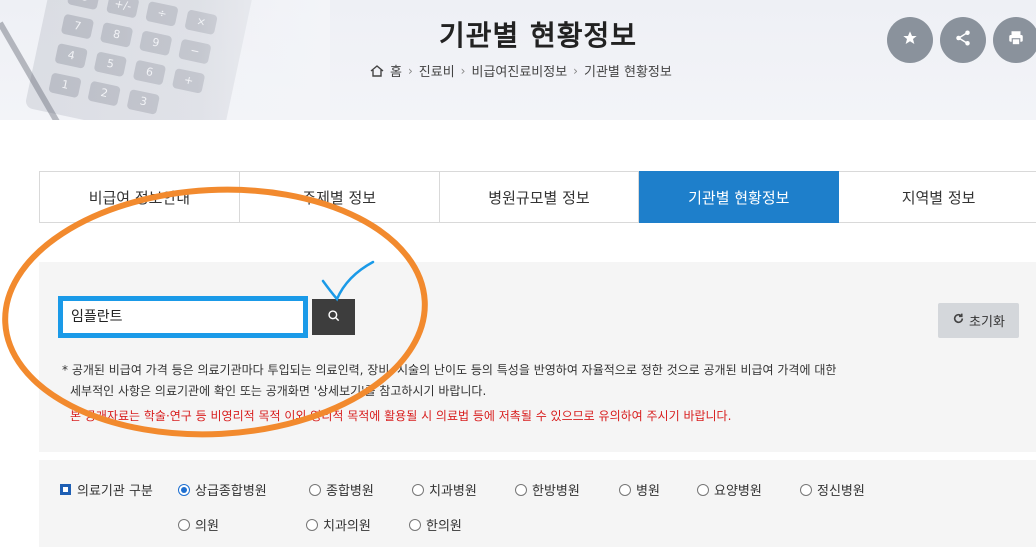 The image size is (1036, 547). I want to click on search-icon, so click(334, 317).